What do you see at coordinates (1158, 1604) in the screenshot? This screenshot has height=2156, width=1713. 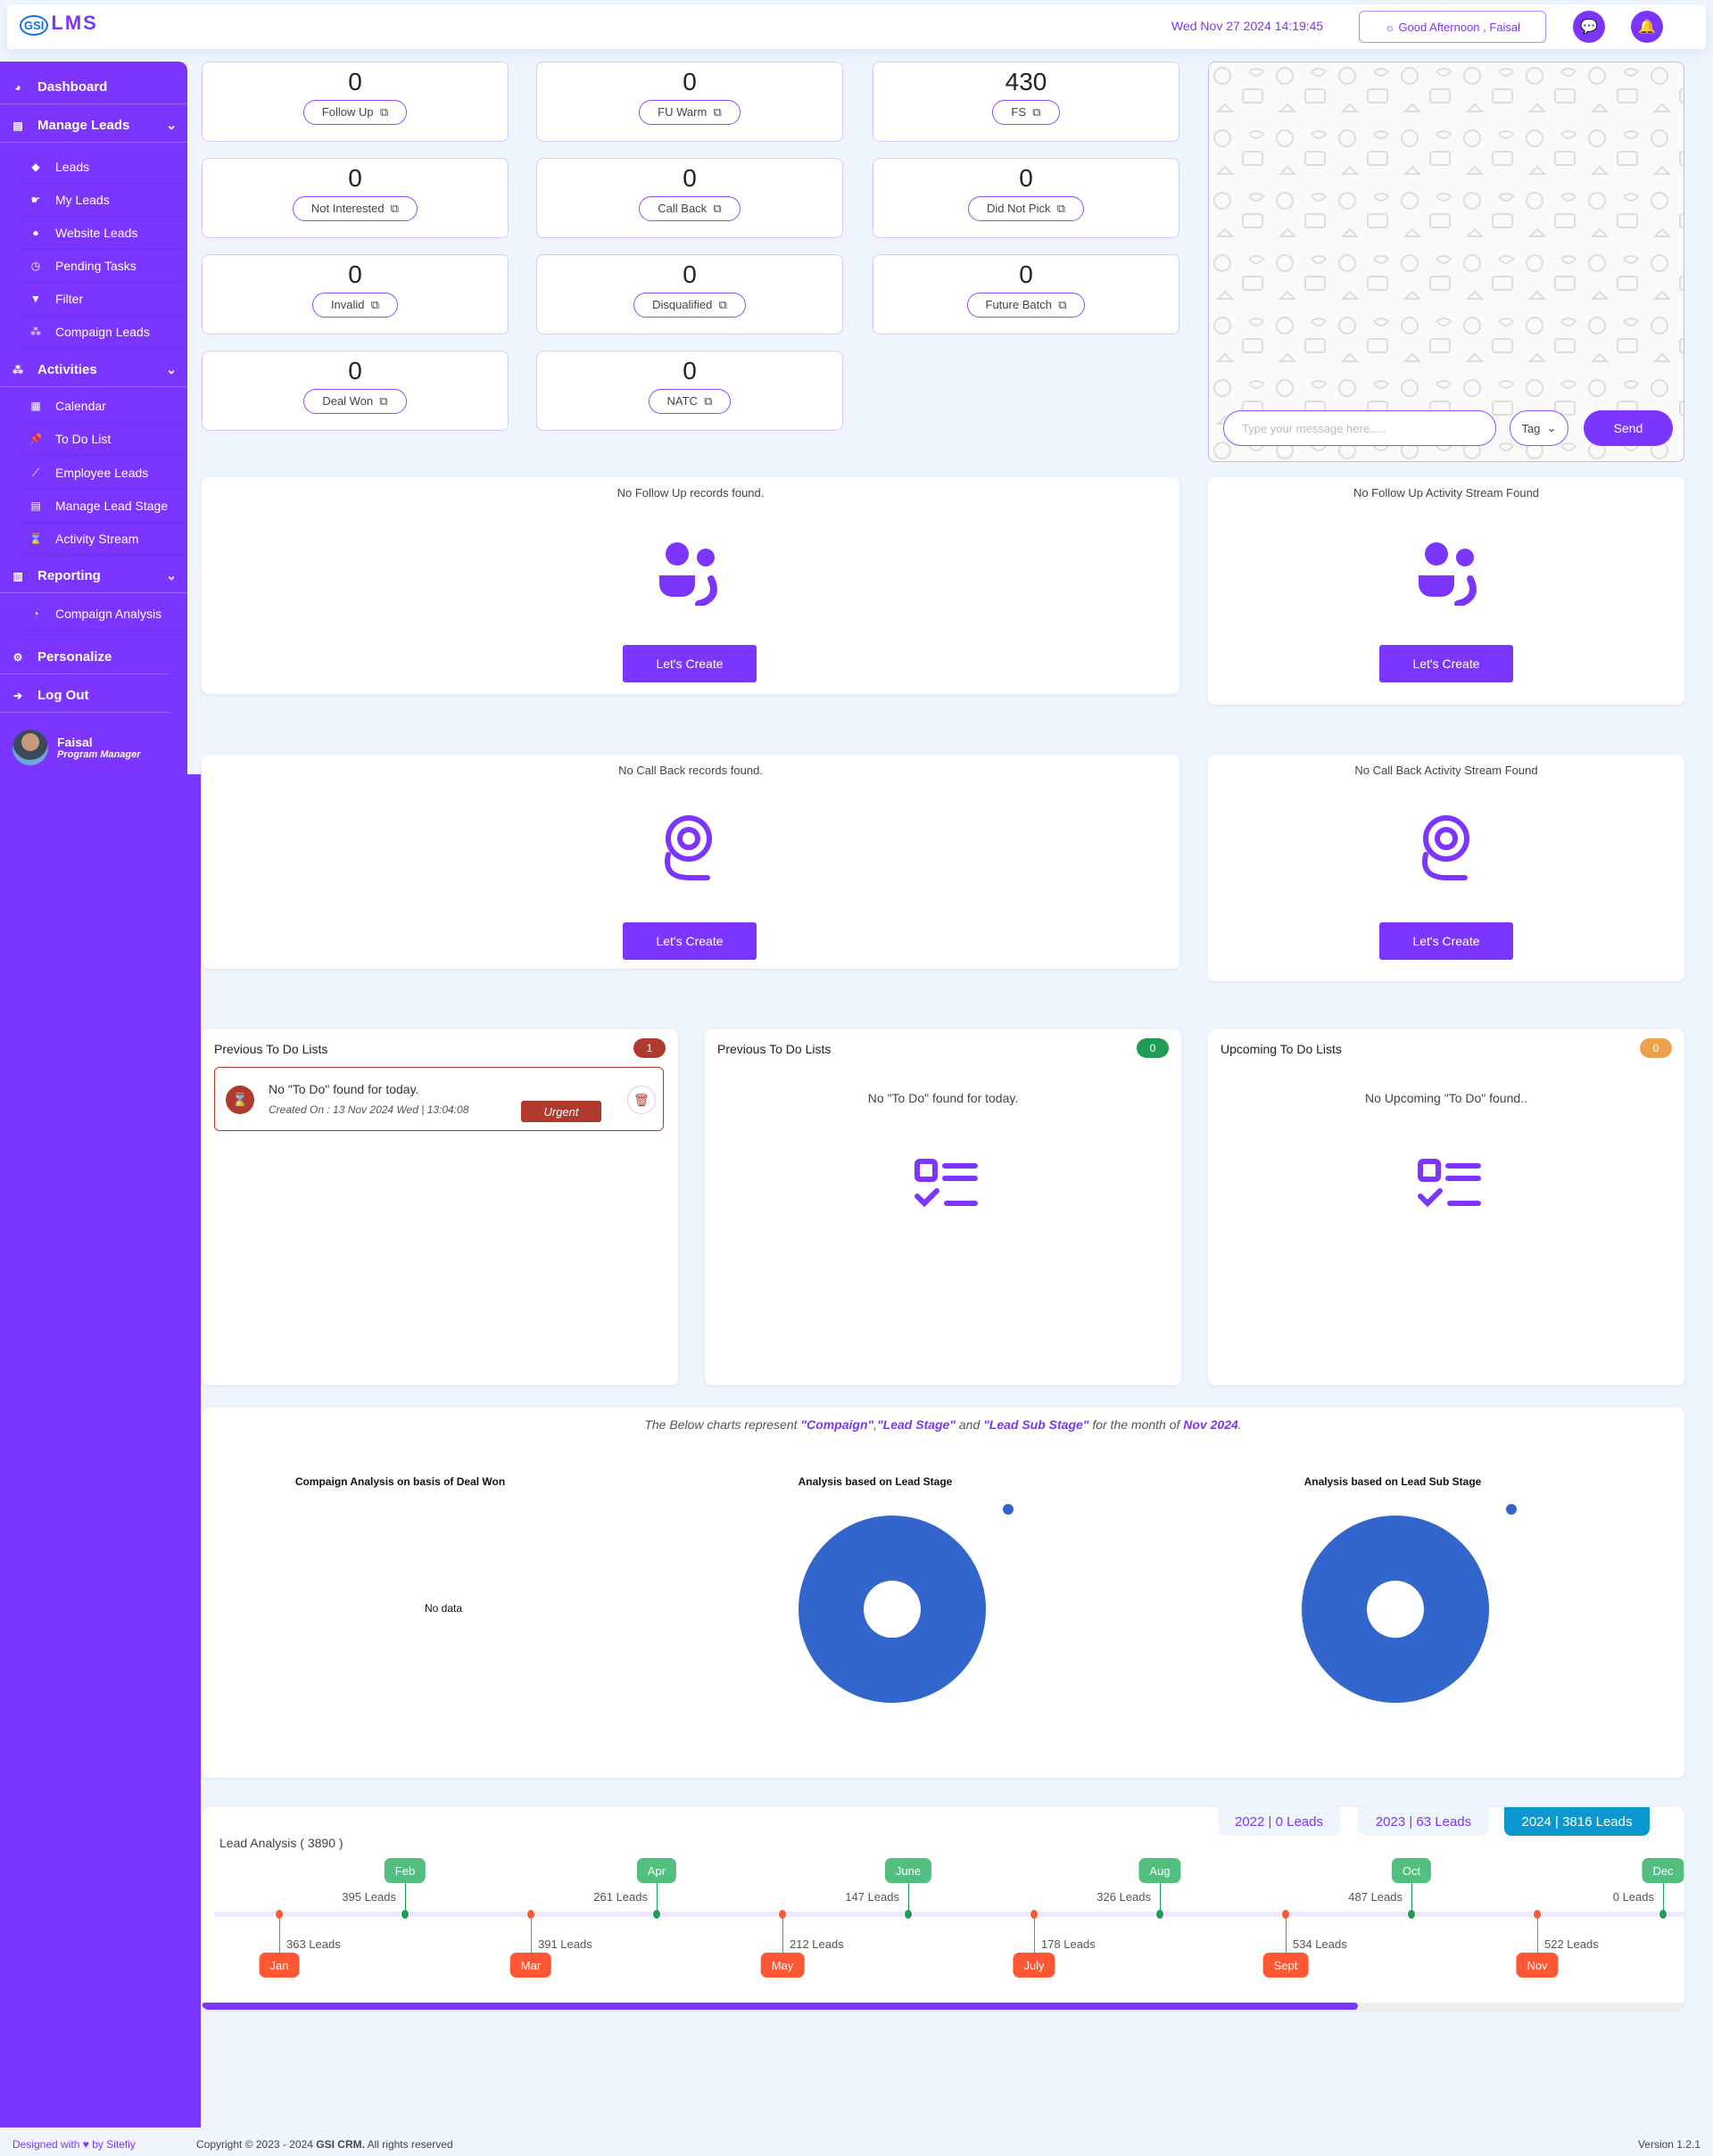 I see `pie-charts` at bounding box center [1158, 1604].